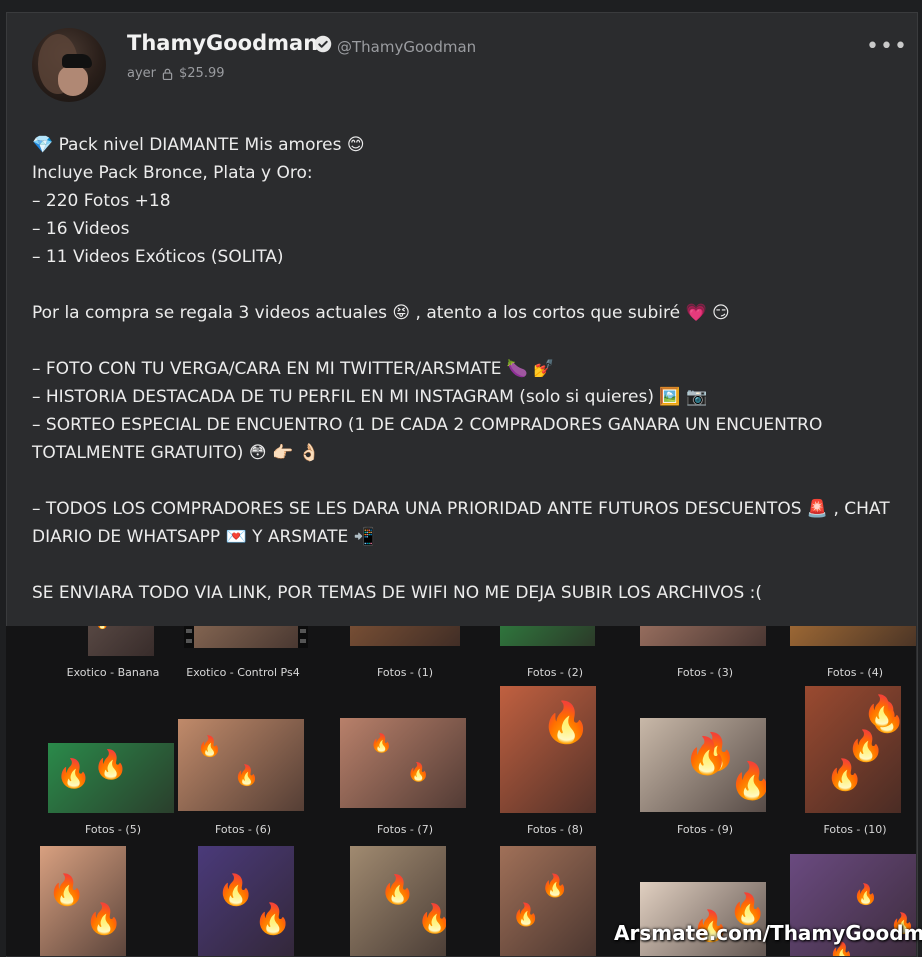  Describe the element at coordinates (113, 672) in the screenshot. I see `media-caption: Exotico - Banana` at that location.